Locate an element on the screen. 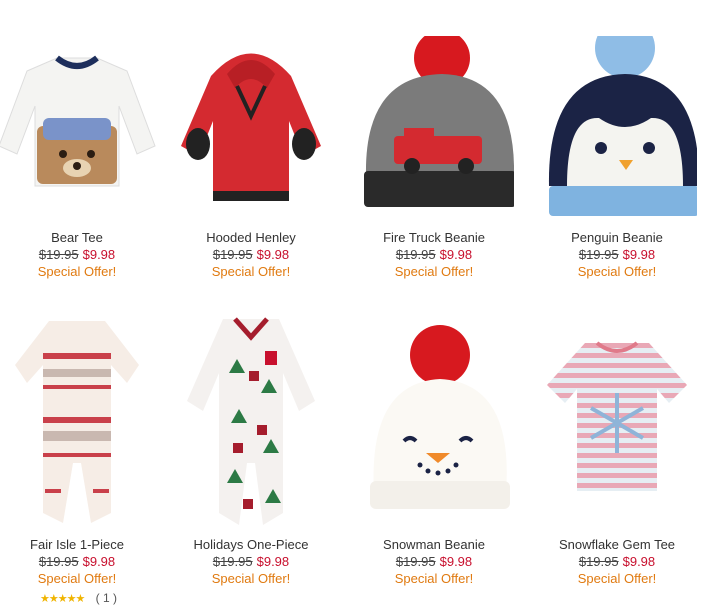 This screenshot has height=613, width=707. product-image-fair-isle-1-piece is located at coordinates (78, 423).